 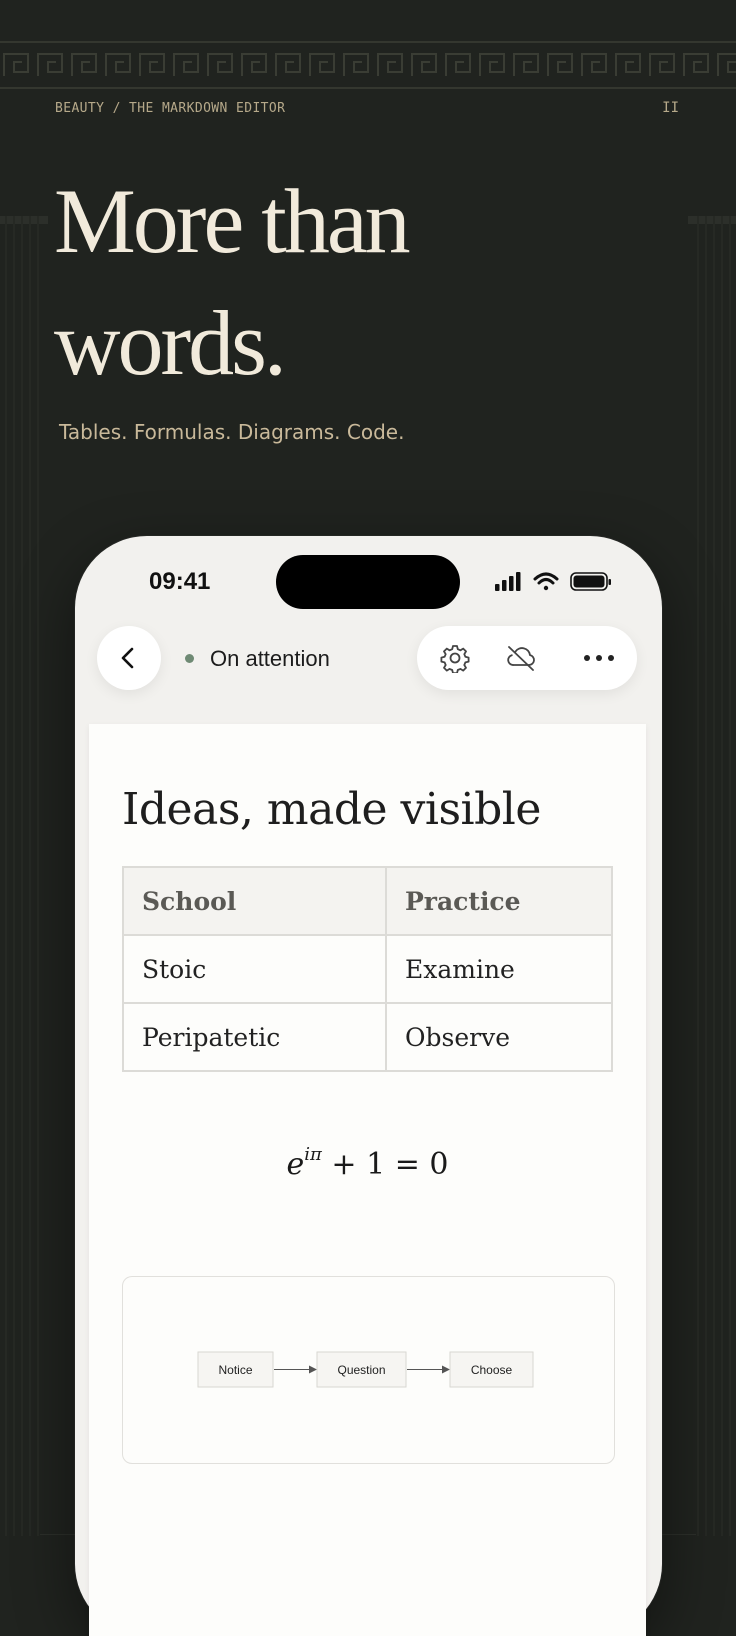 I want to click on gear-icon, so click(x=455, y=659).